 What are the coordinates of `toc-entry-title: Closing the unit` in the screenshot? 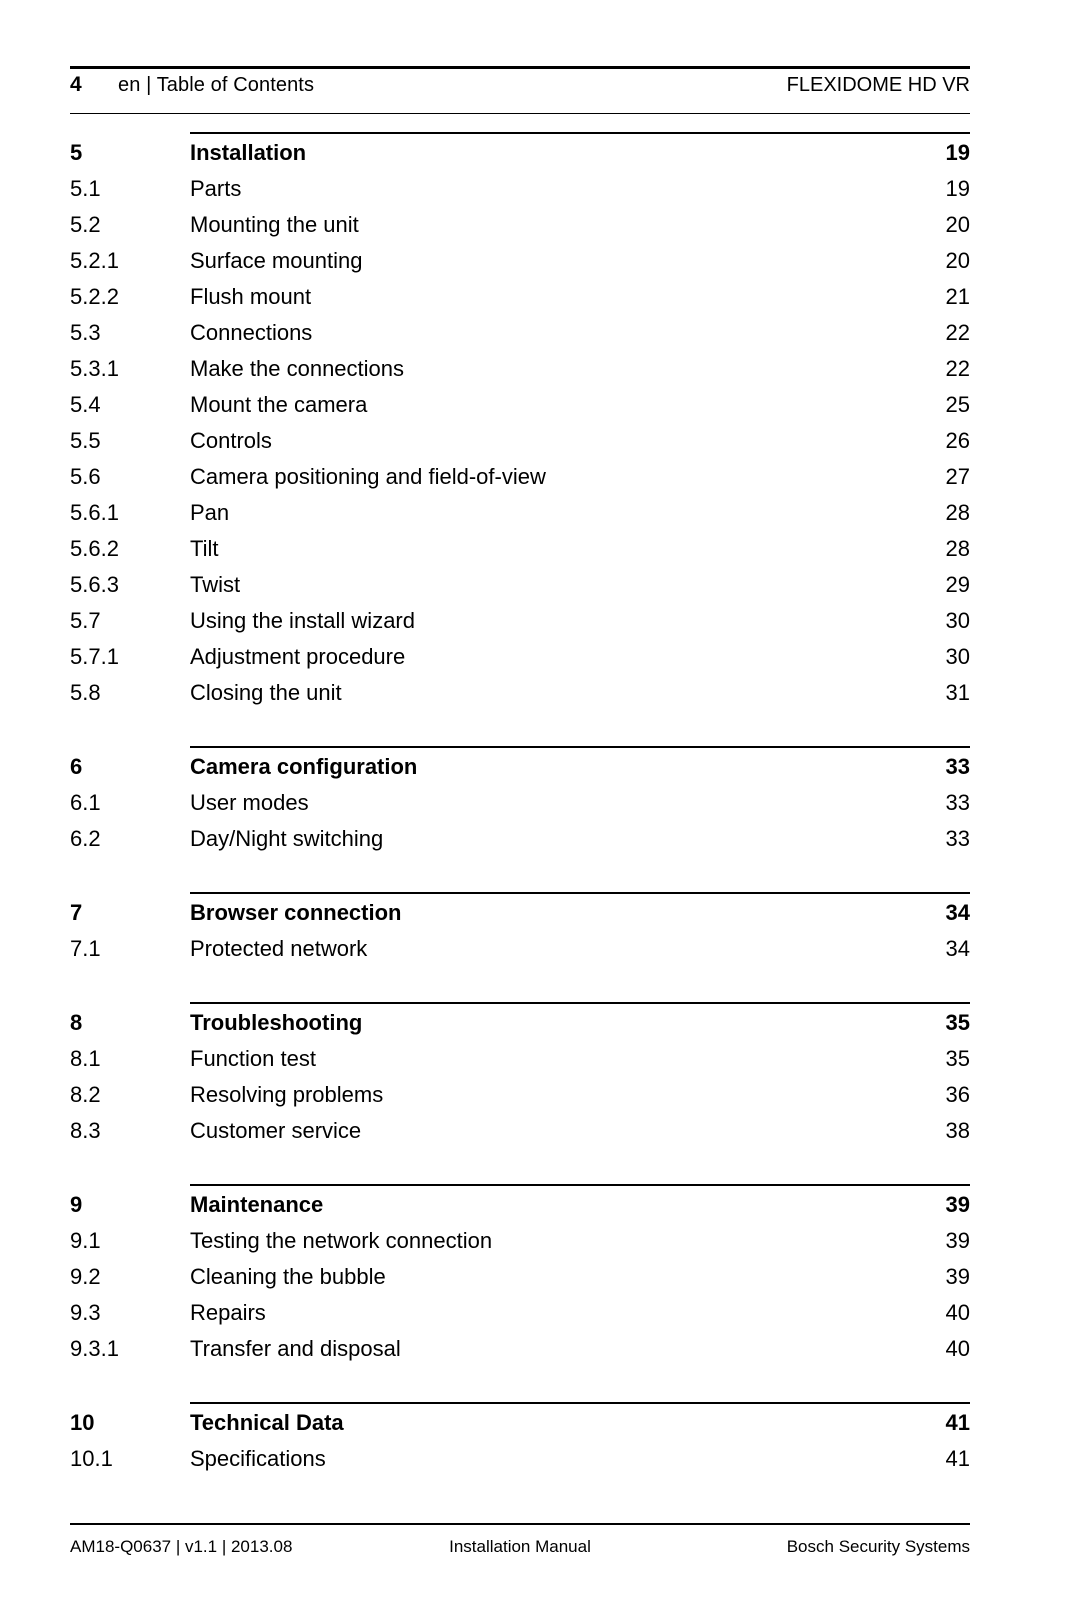 It's located at (266, 692).